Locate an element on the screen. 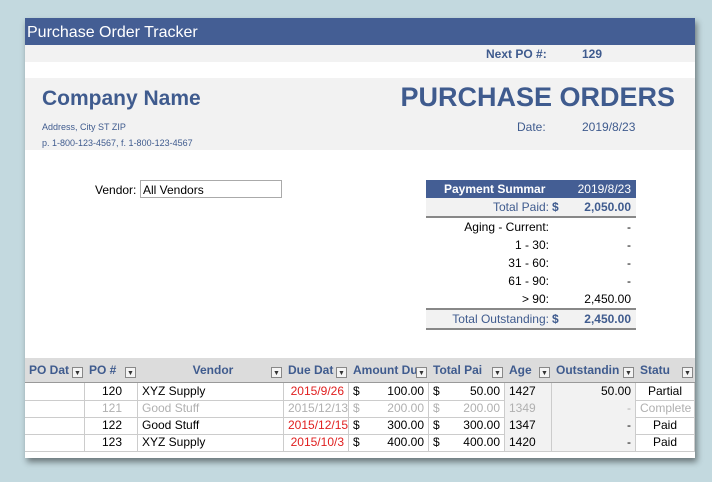 This screenshot has height=482, width=712. cell-due: 2015/12/15 is located at coordinates (316, 425).